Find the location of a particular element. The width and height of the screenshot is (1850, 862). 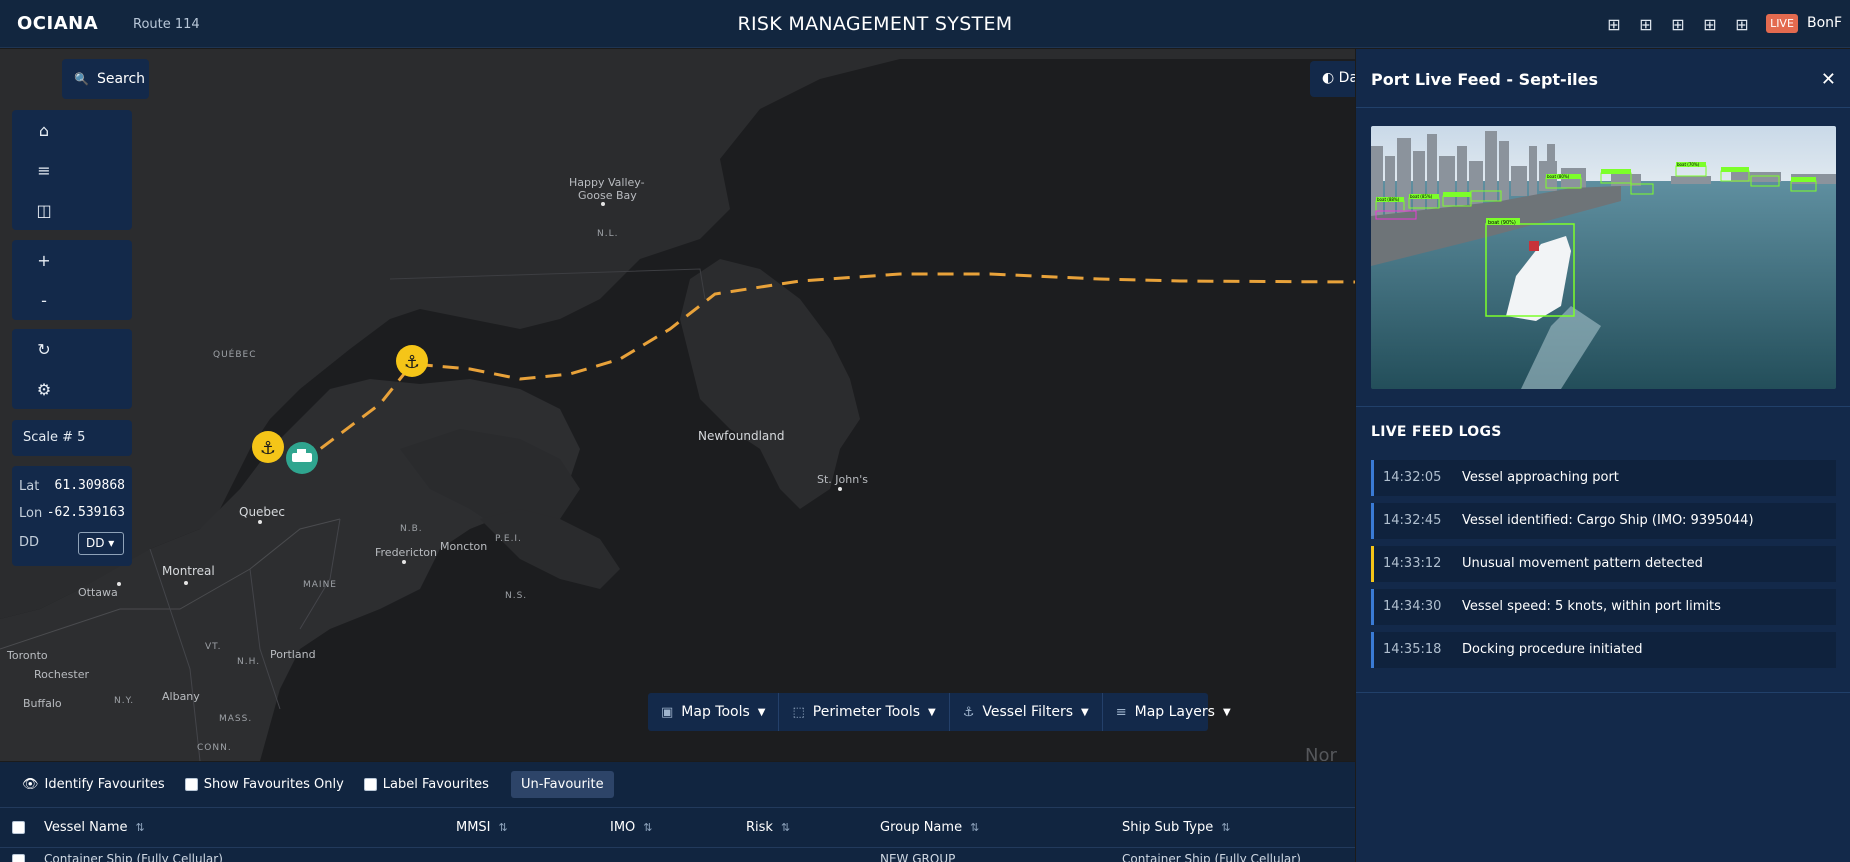

map-tools-dropdown: ▣ Map Tools ▼ is located at coordinates (714, 712).